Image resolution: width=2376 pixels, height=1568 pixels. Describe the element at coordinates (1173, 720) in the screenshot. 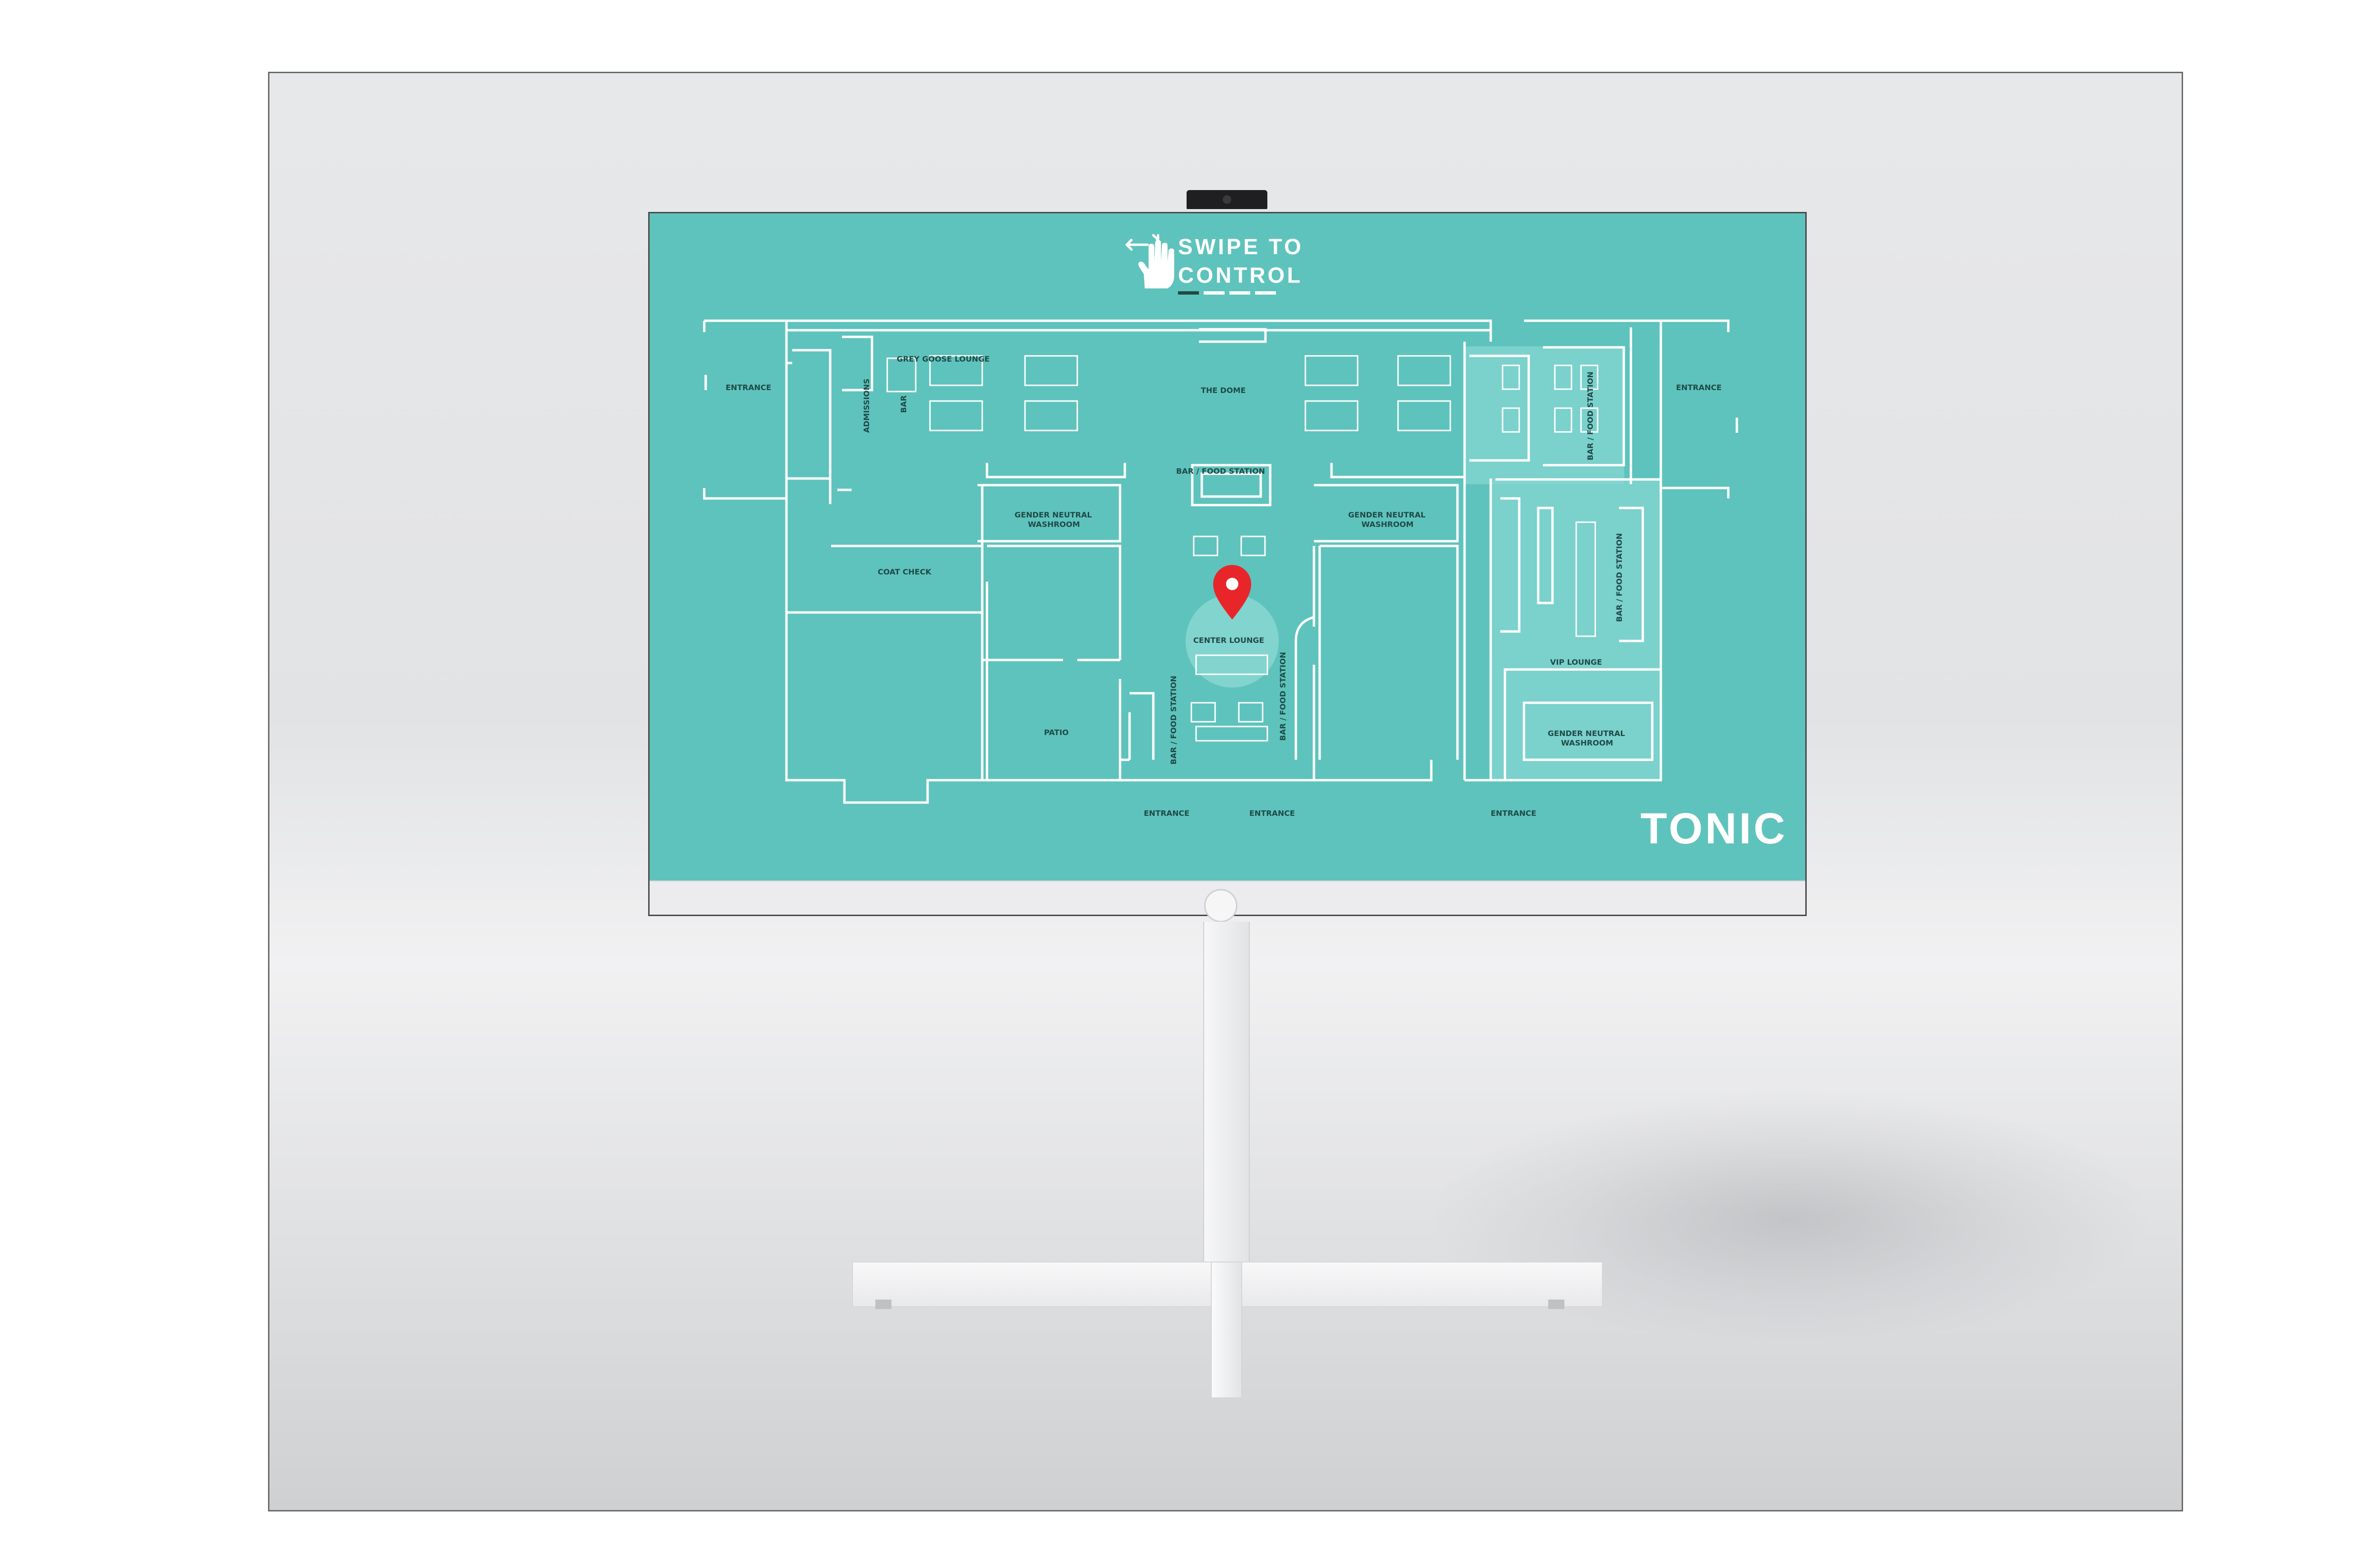

I see `label-bar-food-station-left: BAR / FOOD STATION` at that location.